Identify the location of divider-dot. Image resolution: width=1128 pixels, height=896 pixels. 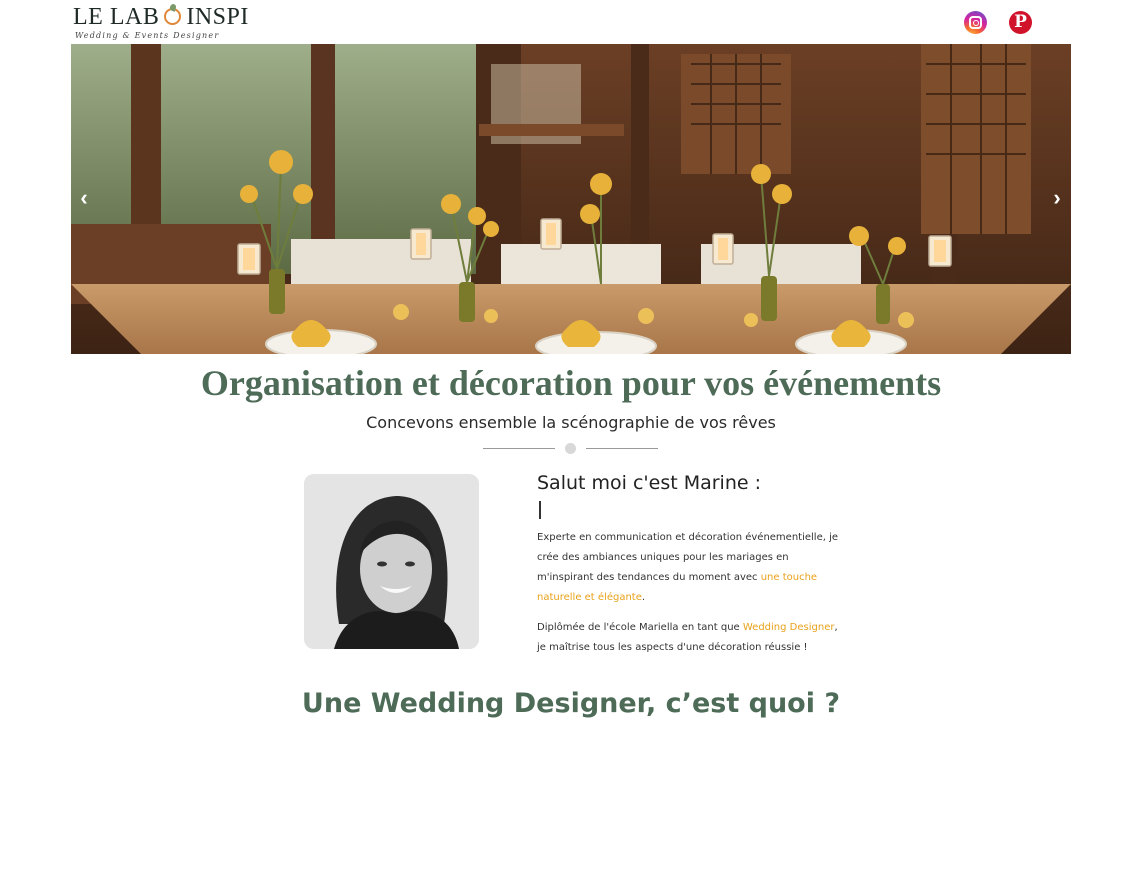
(570, 448).